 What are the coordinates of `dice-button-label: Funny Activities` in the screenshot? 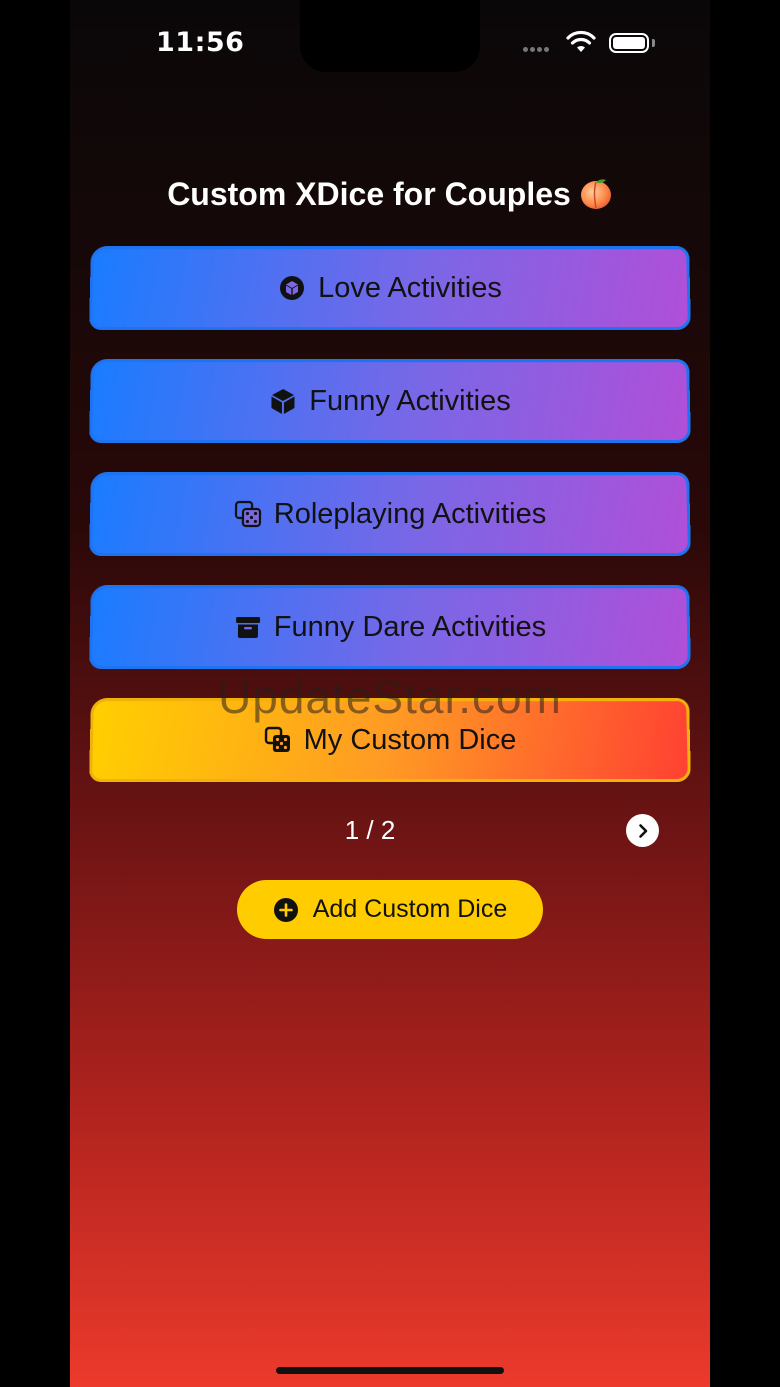 It's located at (410, 400).